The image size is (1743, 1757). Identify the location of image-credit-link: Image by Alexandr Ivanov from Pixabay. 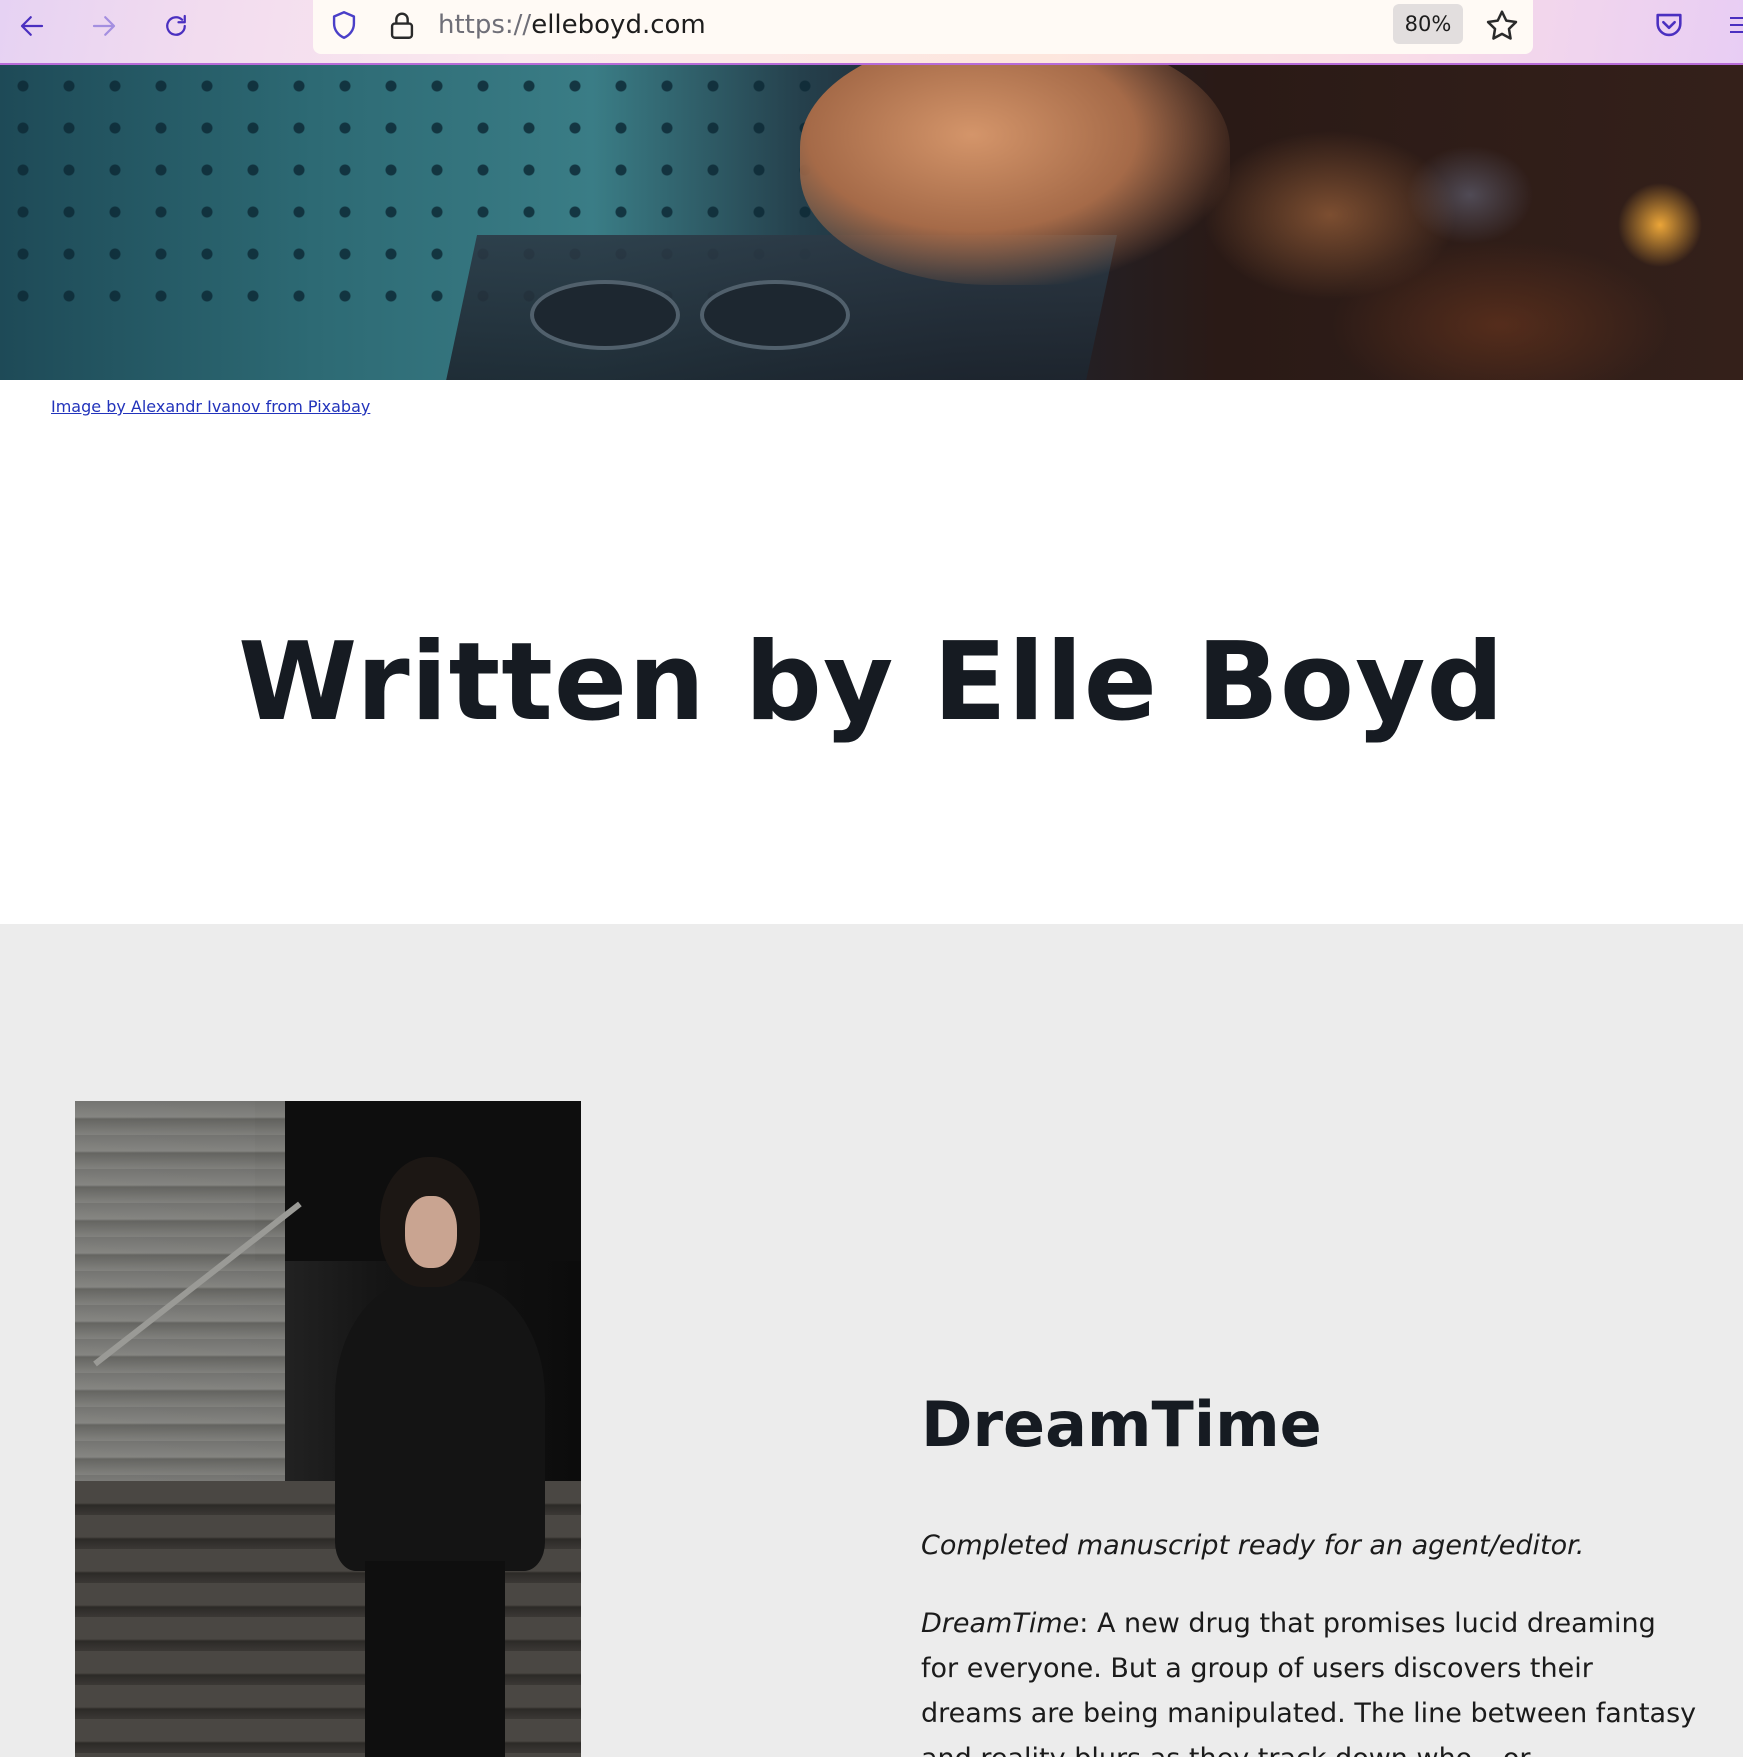
(210, 406).